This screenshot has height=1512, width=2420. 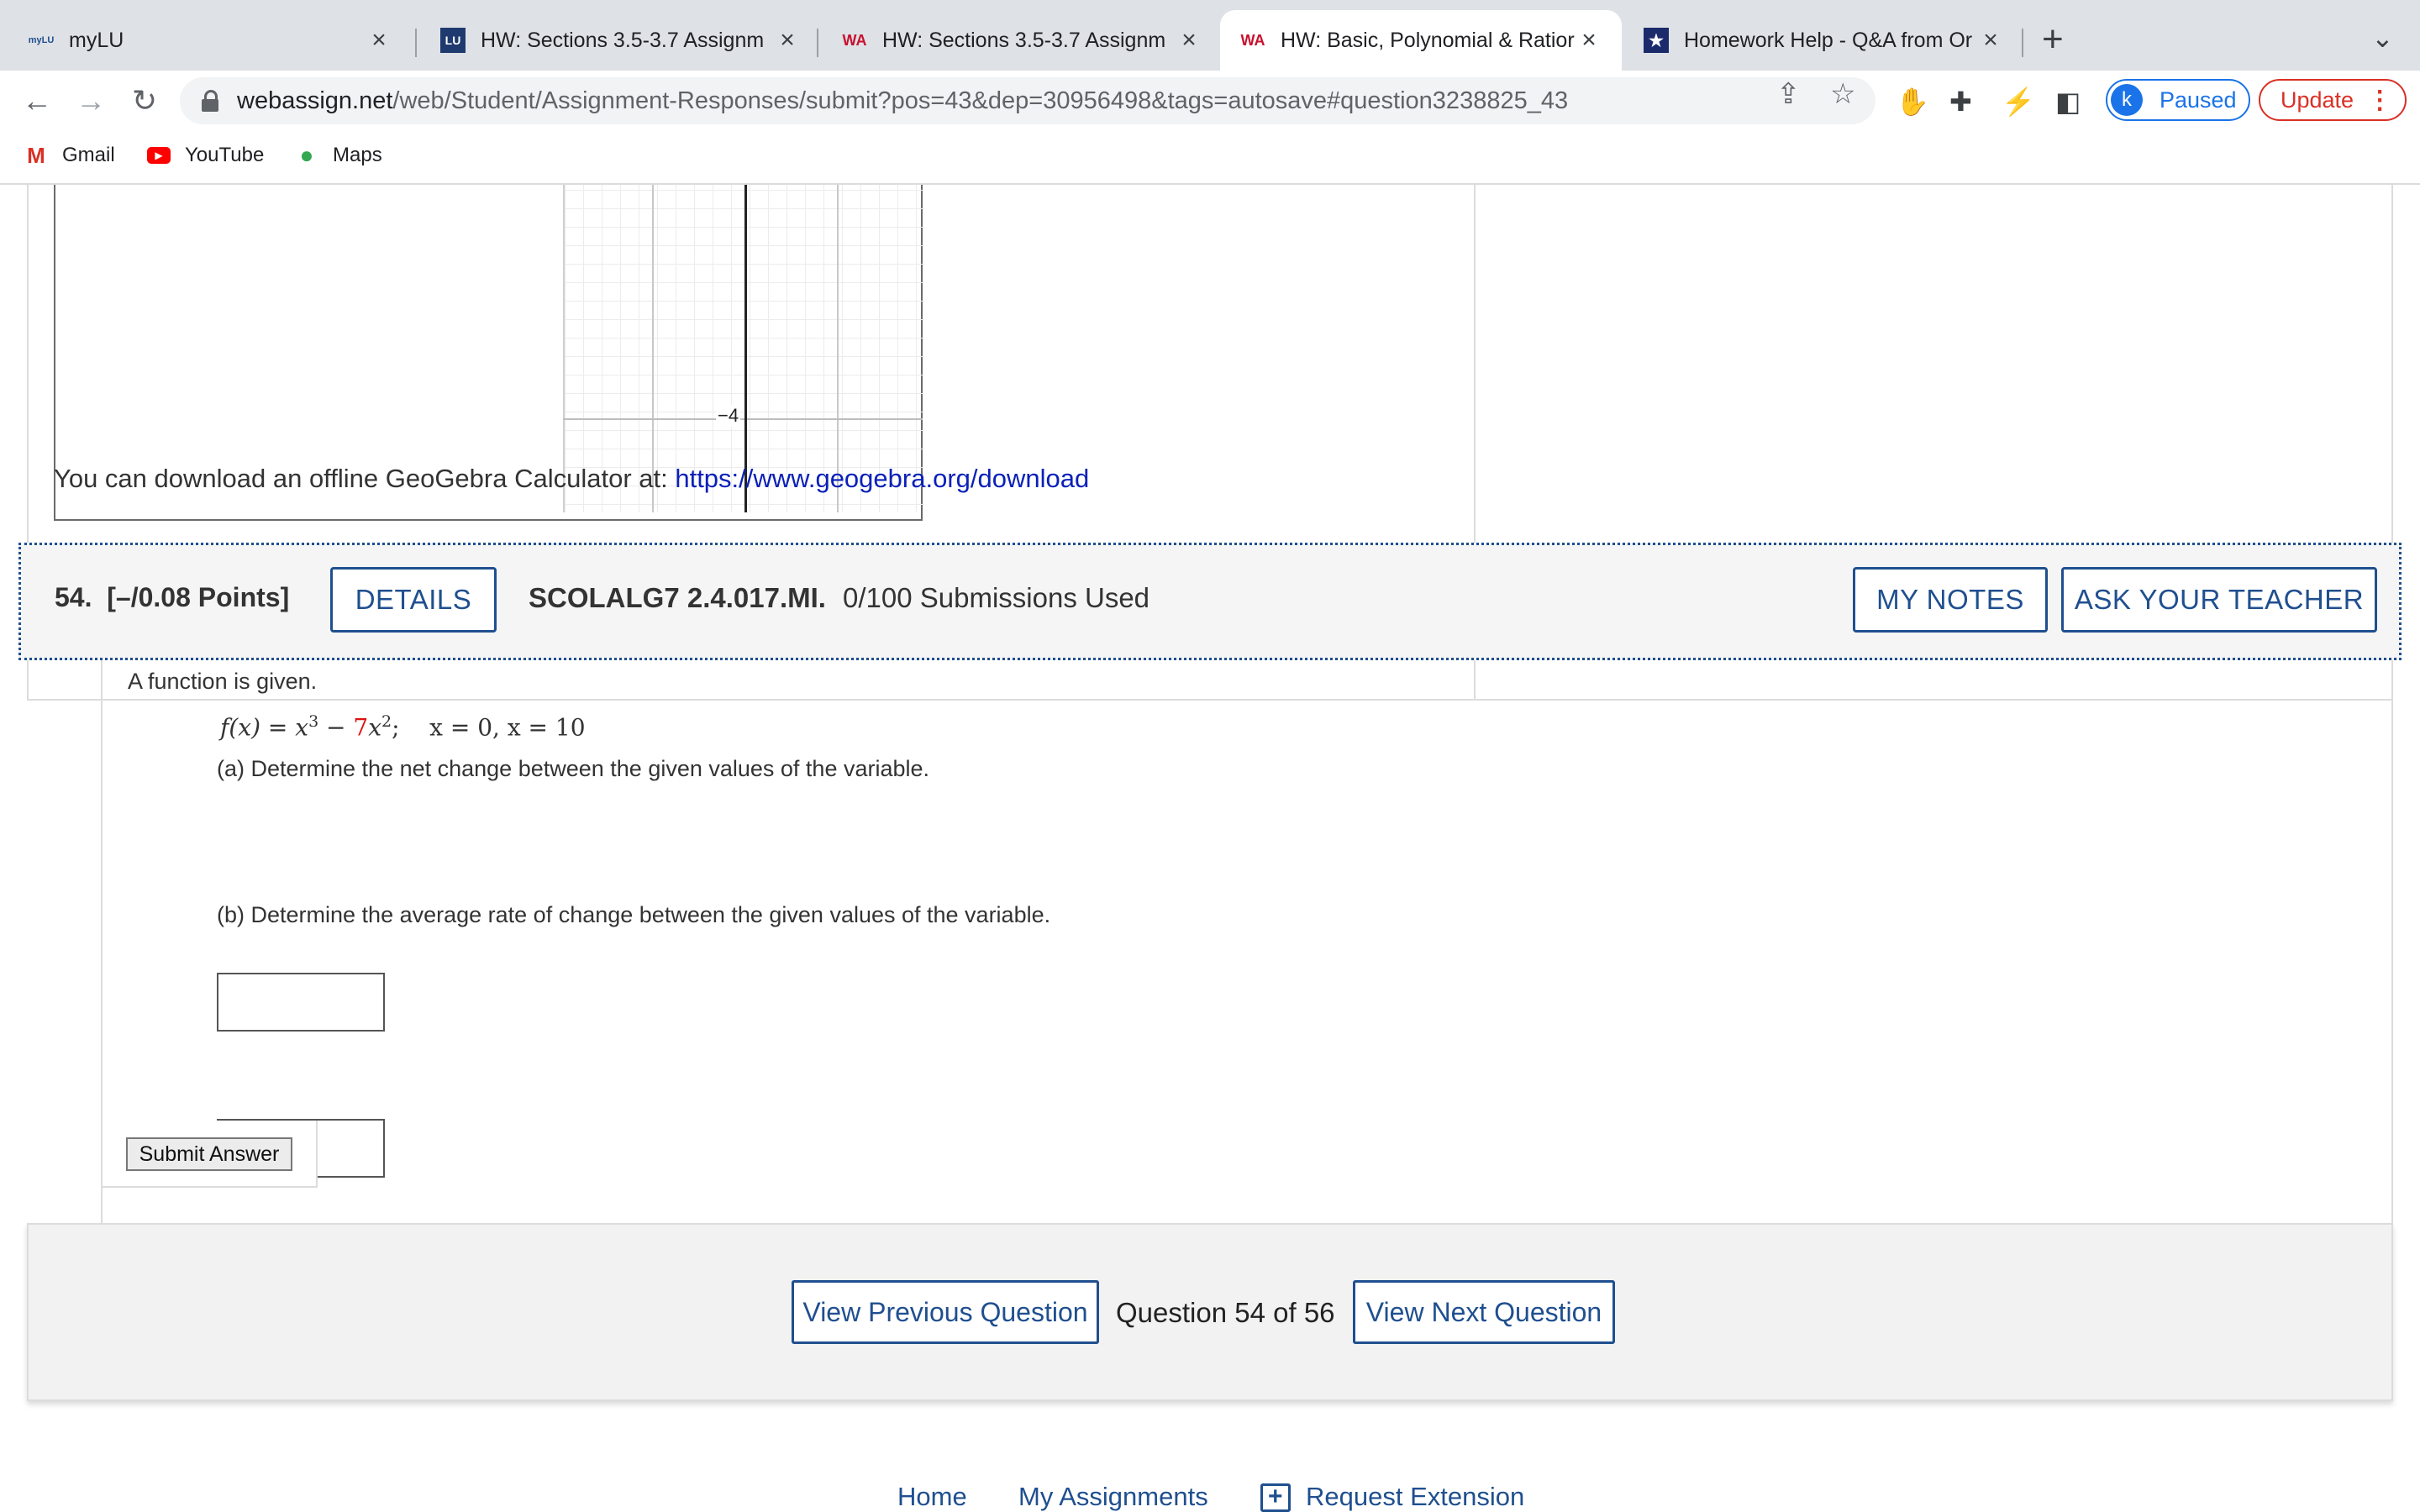 I want to click on formula-coefficient: 7, so click(x=361, y=727).